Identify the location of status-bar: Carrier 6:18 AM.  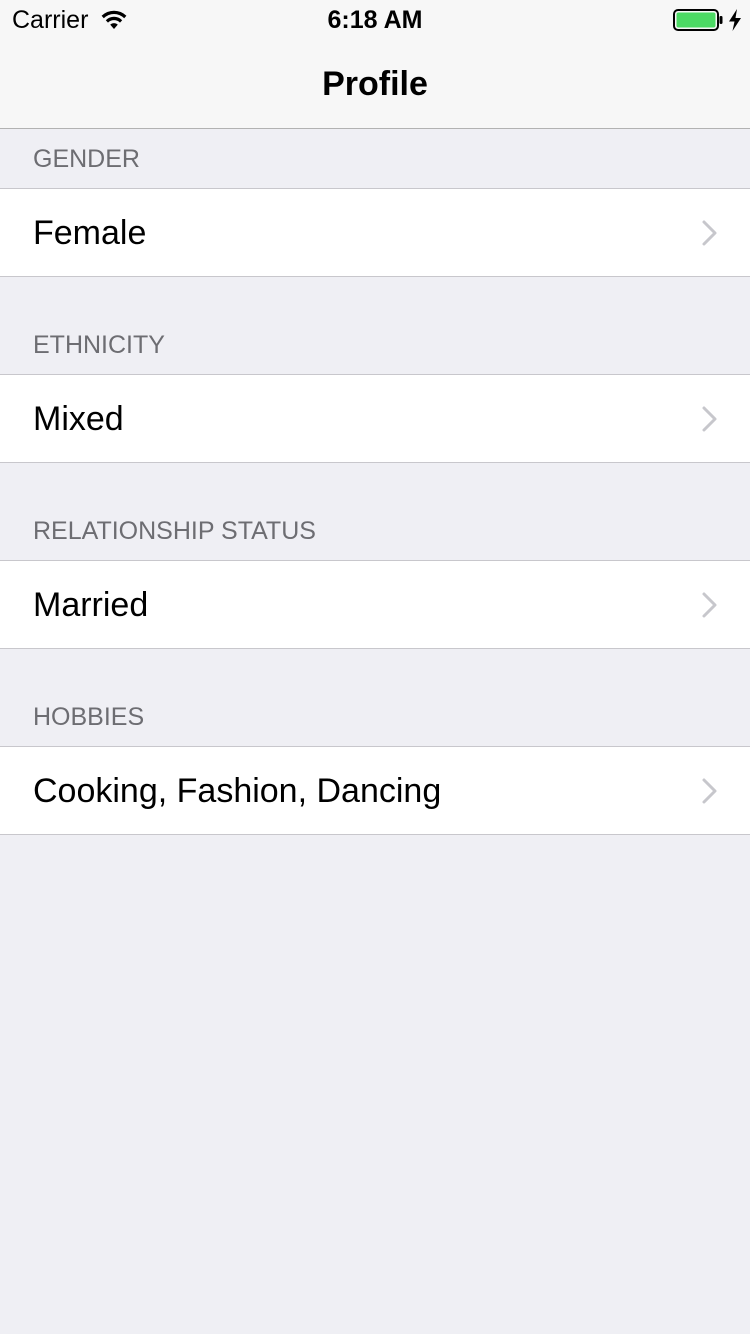
(375, 20).